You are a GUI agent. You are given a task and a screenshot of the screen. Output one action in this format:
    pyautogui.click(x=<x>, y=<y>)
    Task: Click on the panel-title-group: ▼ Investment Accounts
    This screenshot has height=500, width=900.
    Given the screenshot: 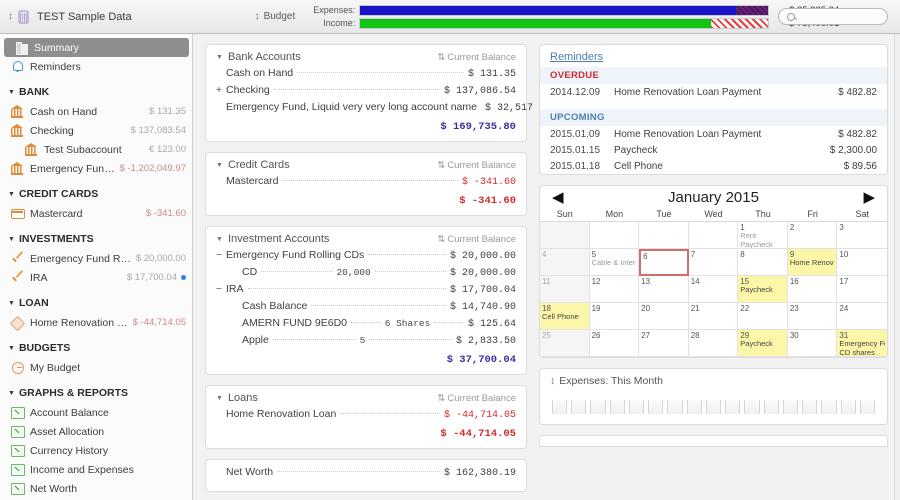 What is the action you would take?
    pyautogui.click(x=272, y=239)
    